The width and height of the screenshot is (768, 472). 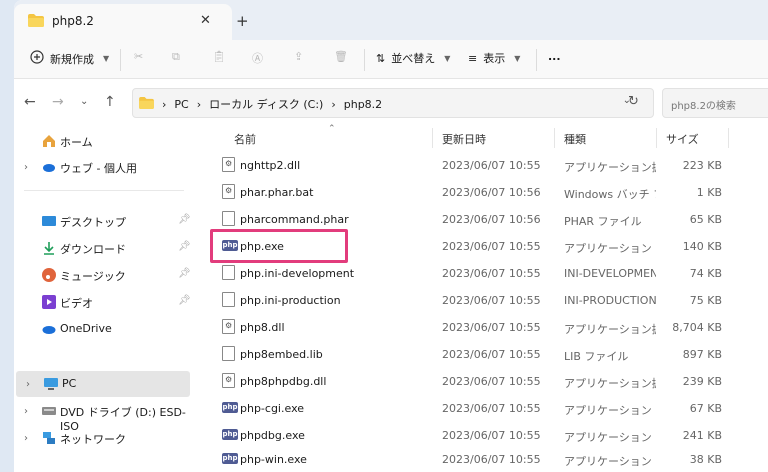 I want to click on recent-chevron-icon: ⌄, so click(x=84, y=101).